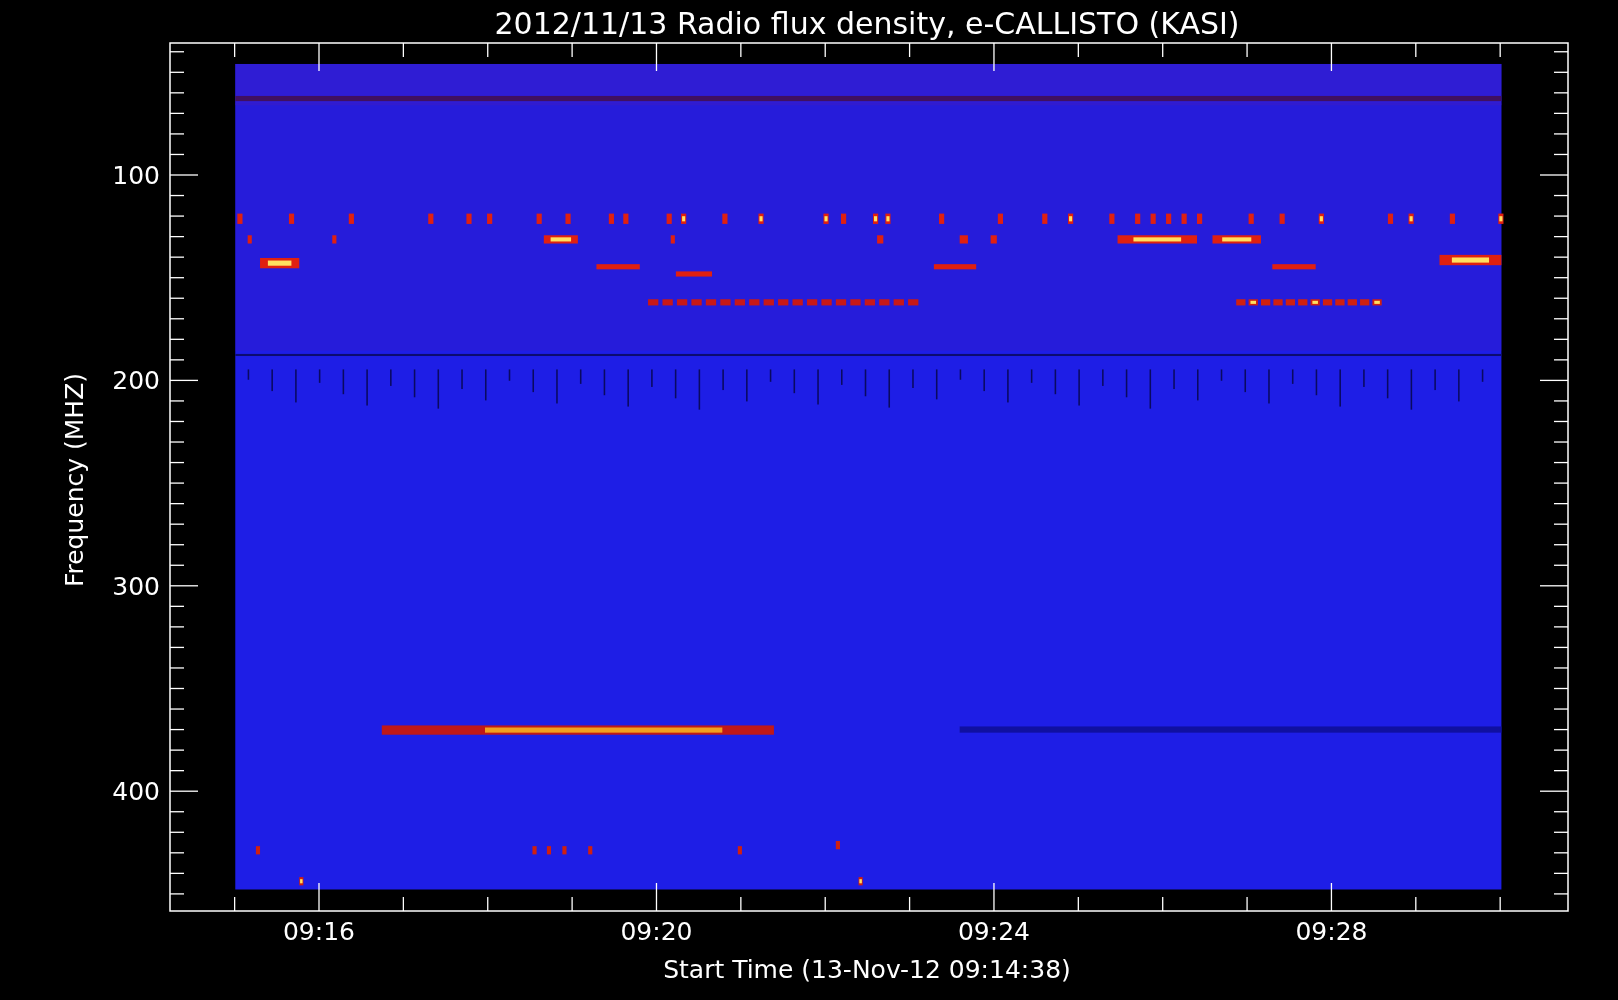  I want to click on axis-tick-label: 09:20, so click(656, 931).